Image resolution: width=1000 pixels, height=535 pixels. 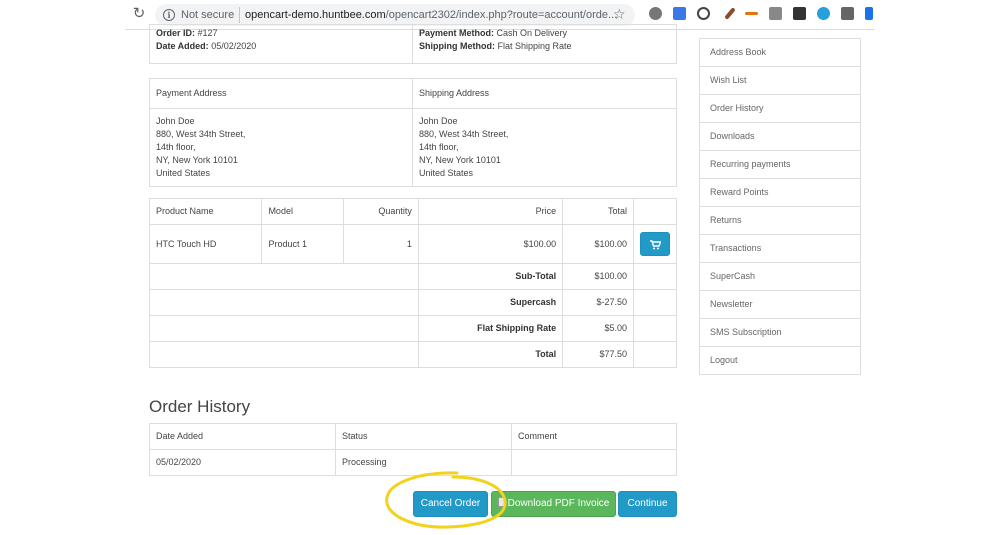 What do you see at coordinates (501, 502) in the screenshot?
I see `pdf-file-icon` at bounding box center [501, 502].